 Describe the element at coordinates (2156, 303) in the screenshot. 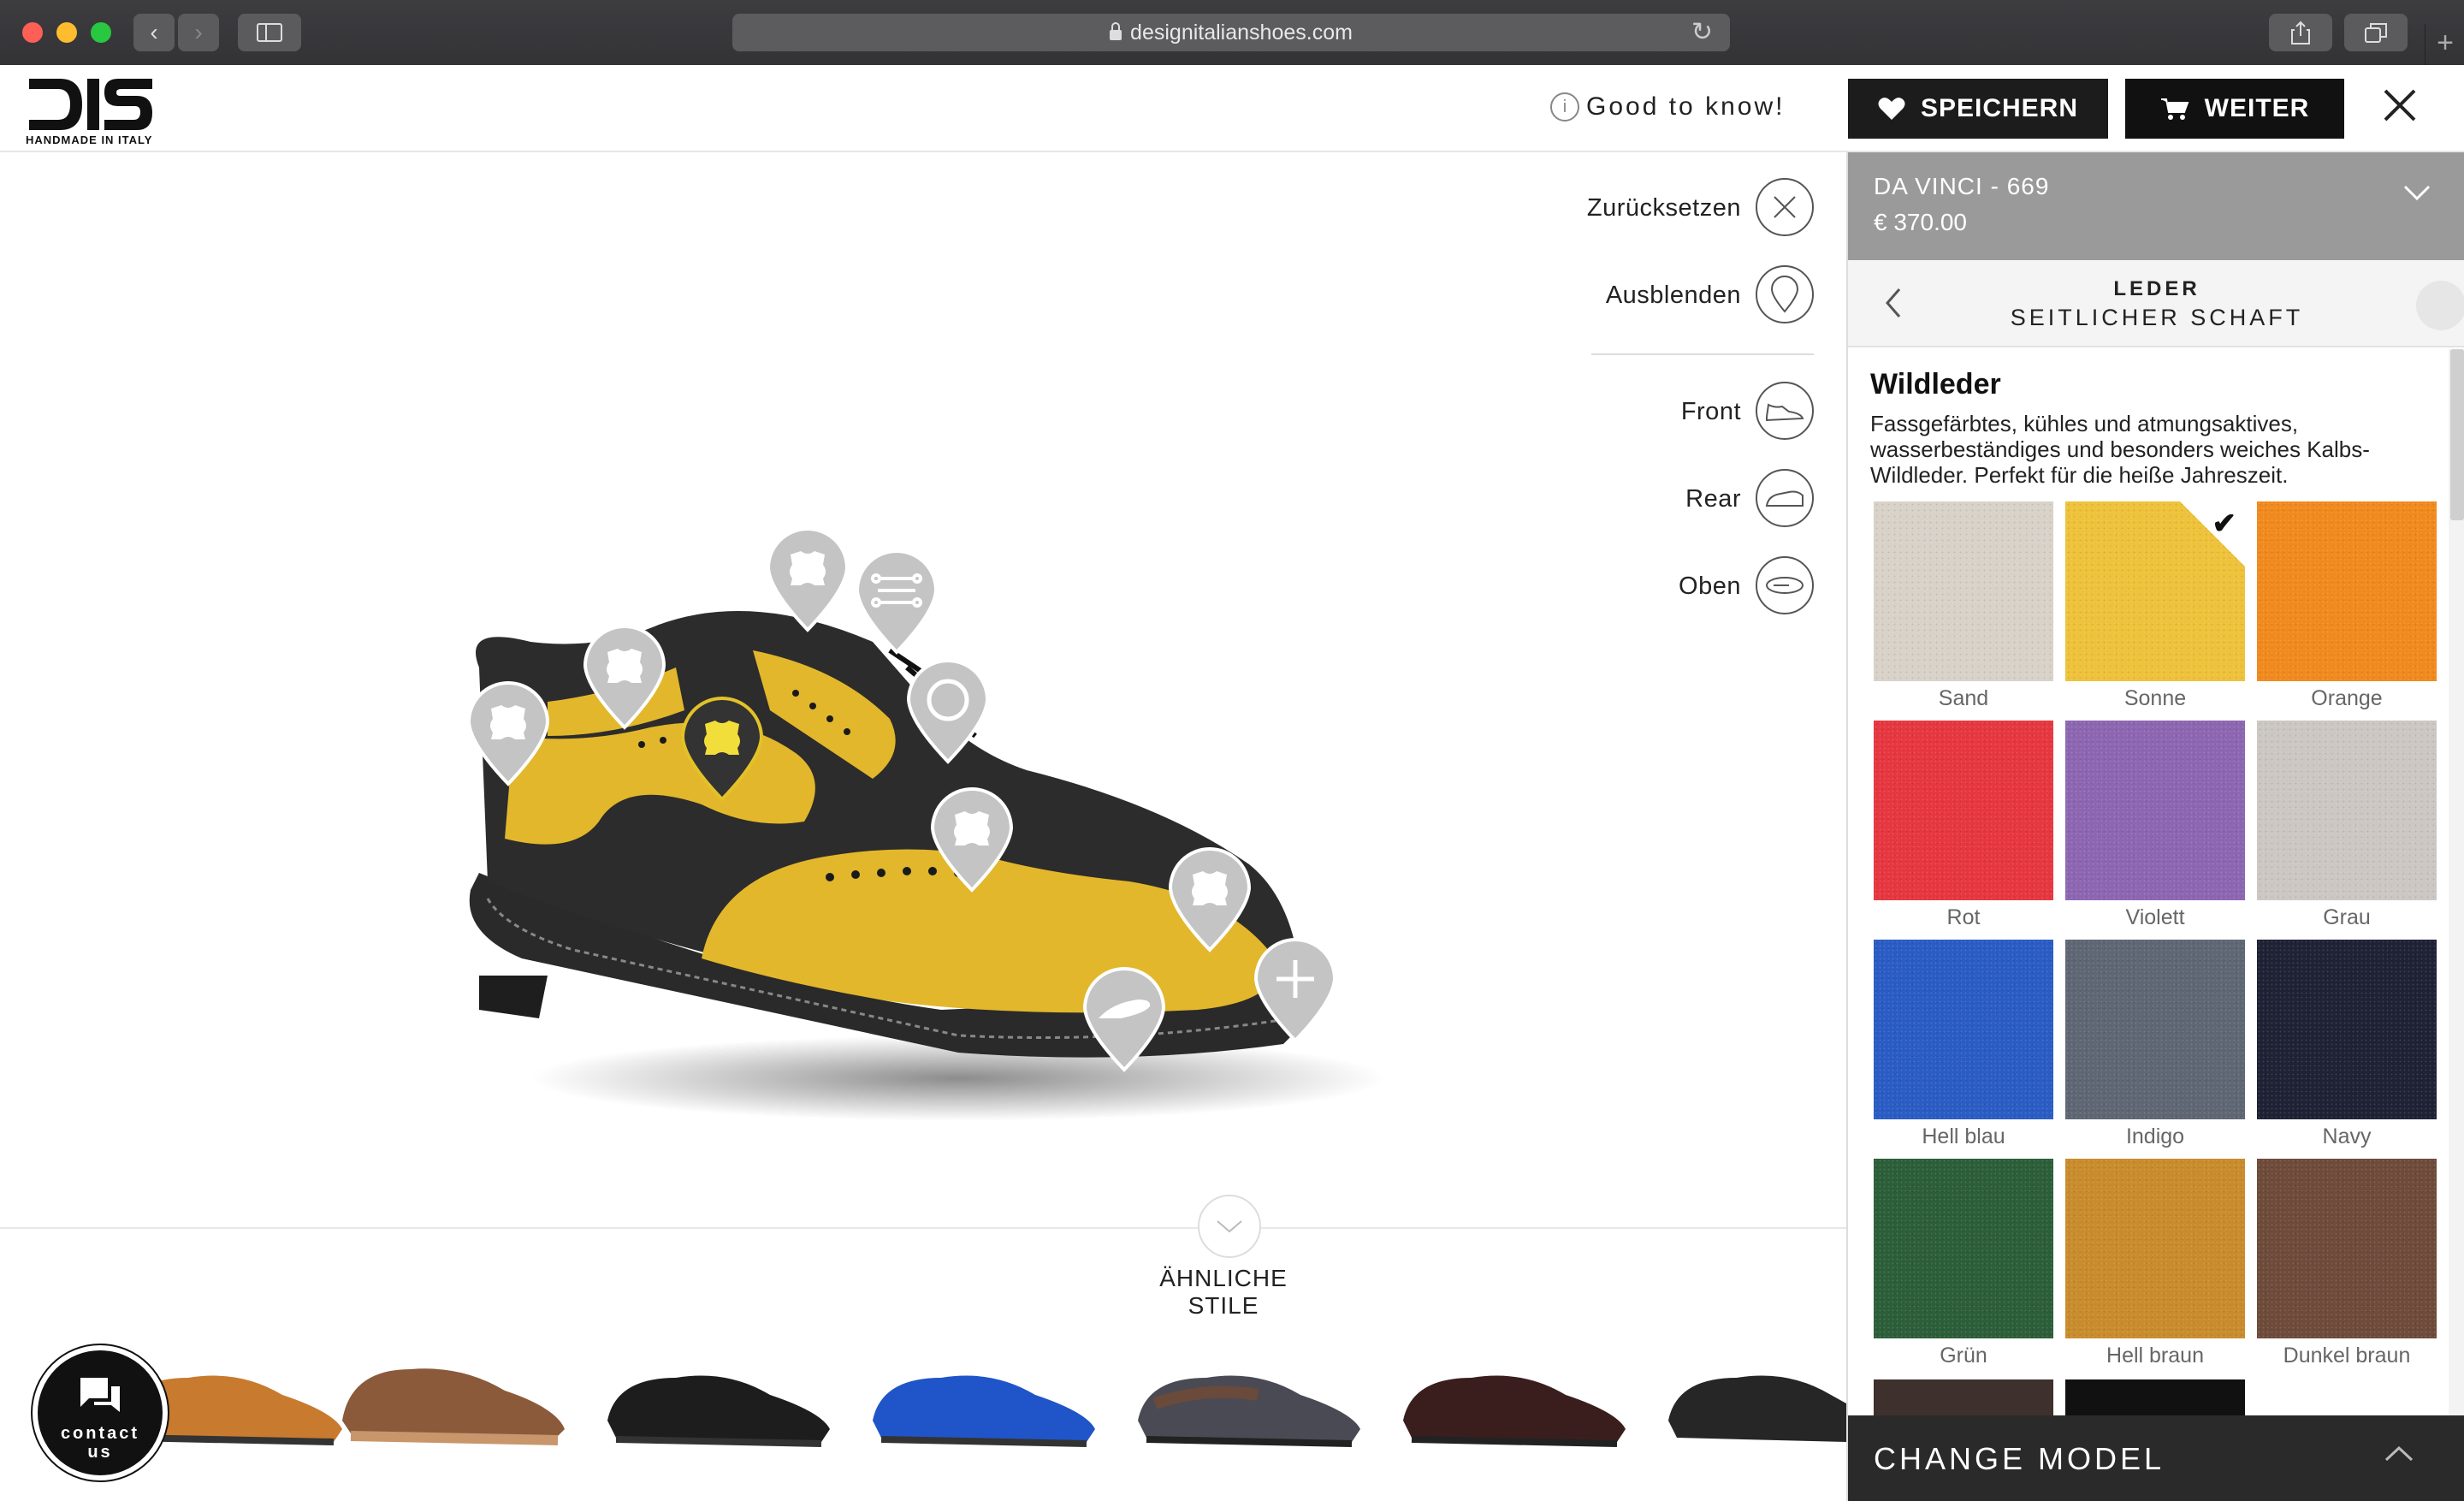

I see `part-header: LEDER SEITLICHER SCHAFT` at that location.